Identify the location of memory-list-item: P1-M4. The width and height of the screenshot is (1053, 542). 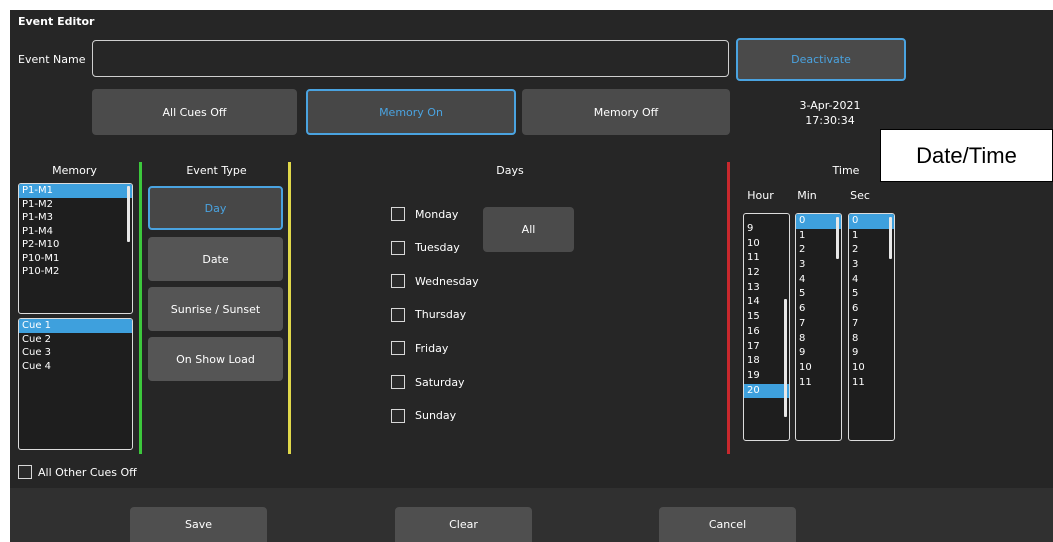
(75, 232).